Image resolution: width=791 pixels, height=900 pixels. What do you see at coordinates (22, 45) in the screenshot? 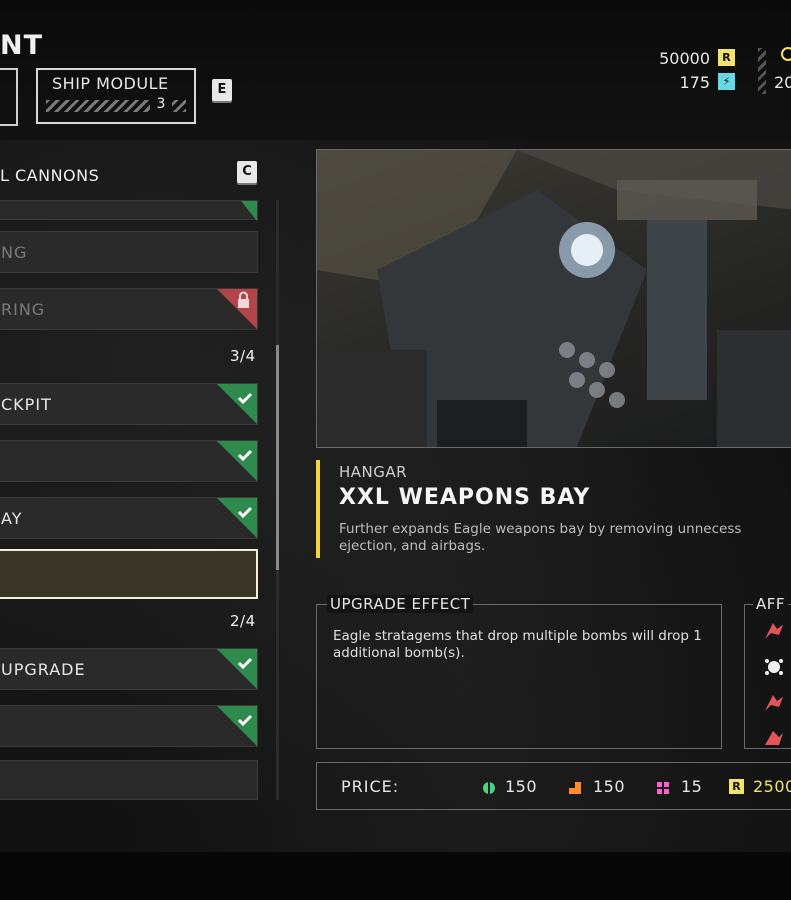
I see `page-title: NT` at bounding box center [22, 45].